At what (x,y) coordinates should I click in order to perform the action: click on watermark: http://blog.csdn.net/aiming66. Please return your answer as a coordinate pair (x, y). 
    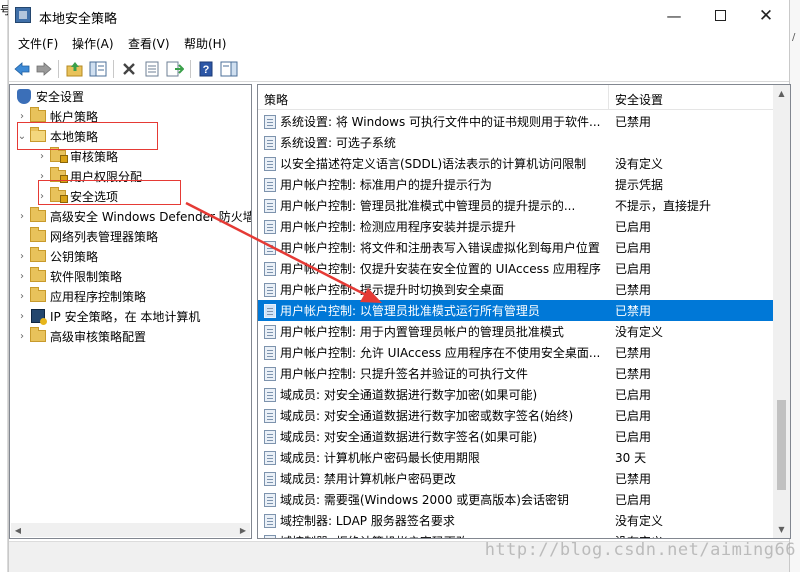
    Looking at the image, I should click on (640, 550).